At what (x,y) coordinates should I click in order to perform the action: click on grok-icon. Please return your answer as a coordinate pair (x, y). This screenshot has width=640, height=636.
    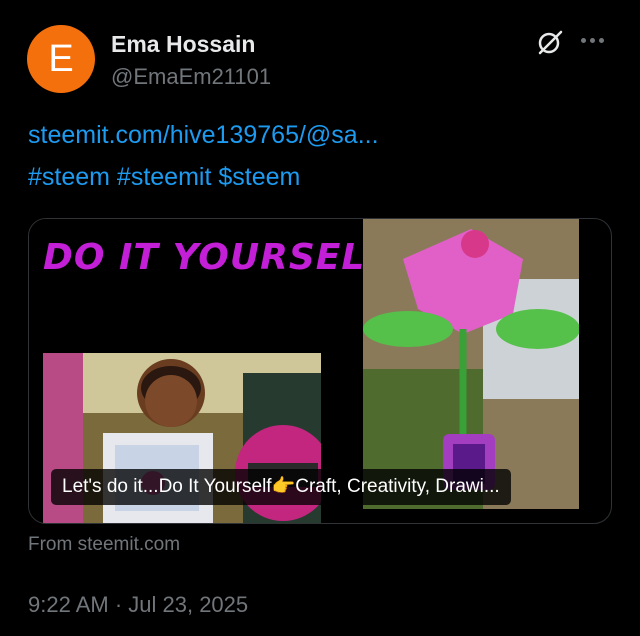
    Looking at the image, I should click on (550, 42).